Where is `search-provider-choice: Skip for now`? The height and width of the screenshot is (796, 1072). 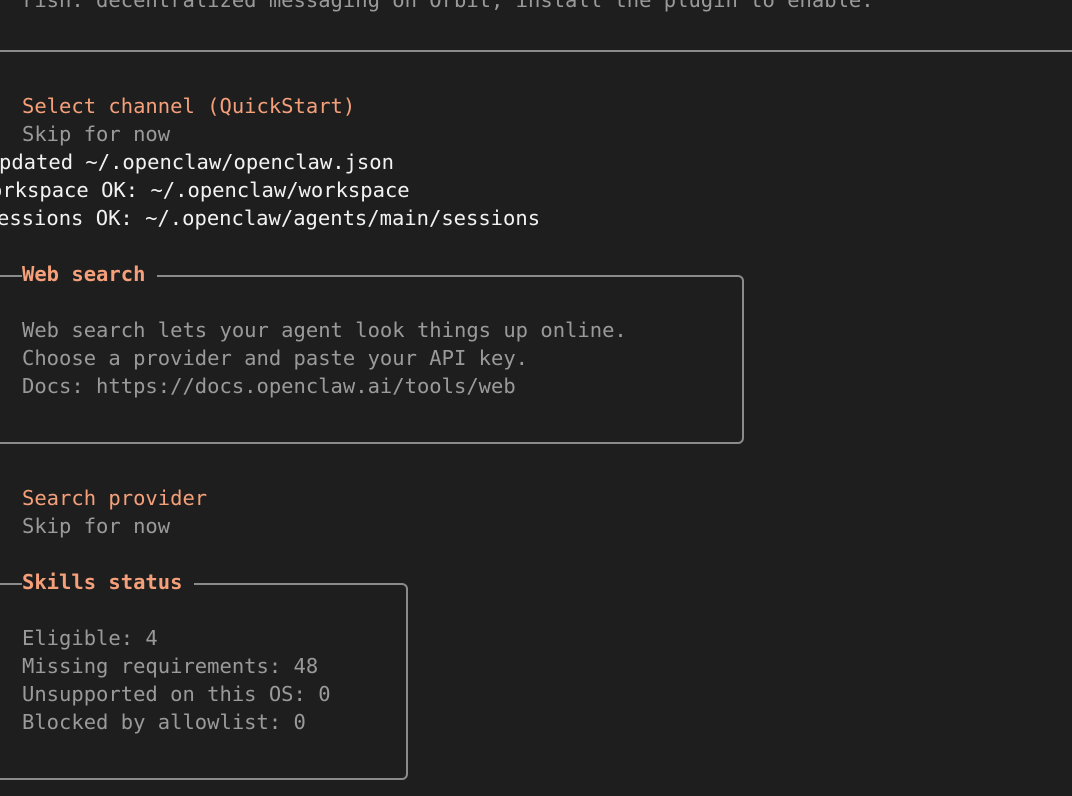 search-provider-choice: Skip for now is located at coordinates (96, 526).